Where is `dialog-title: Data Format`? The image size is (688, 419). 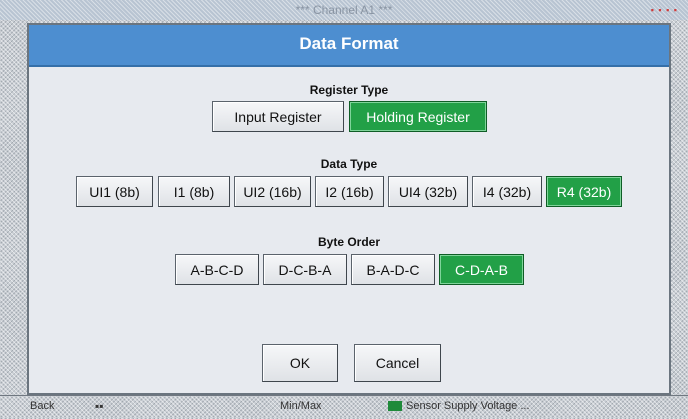 dialog-title: Data Format is located at coordinates (349, 46).